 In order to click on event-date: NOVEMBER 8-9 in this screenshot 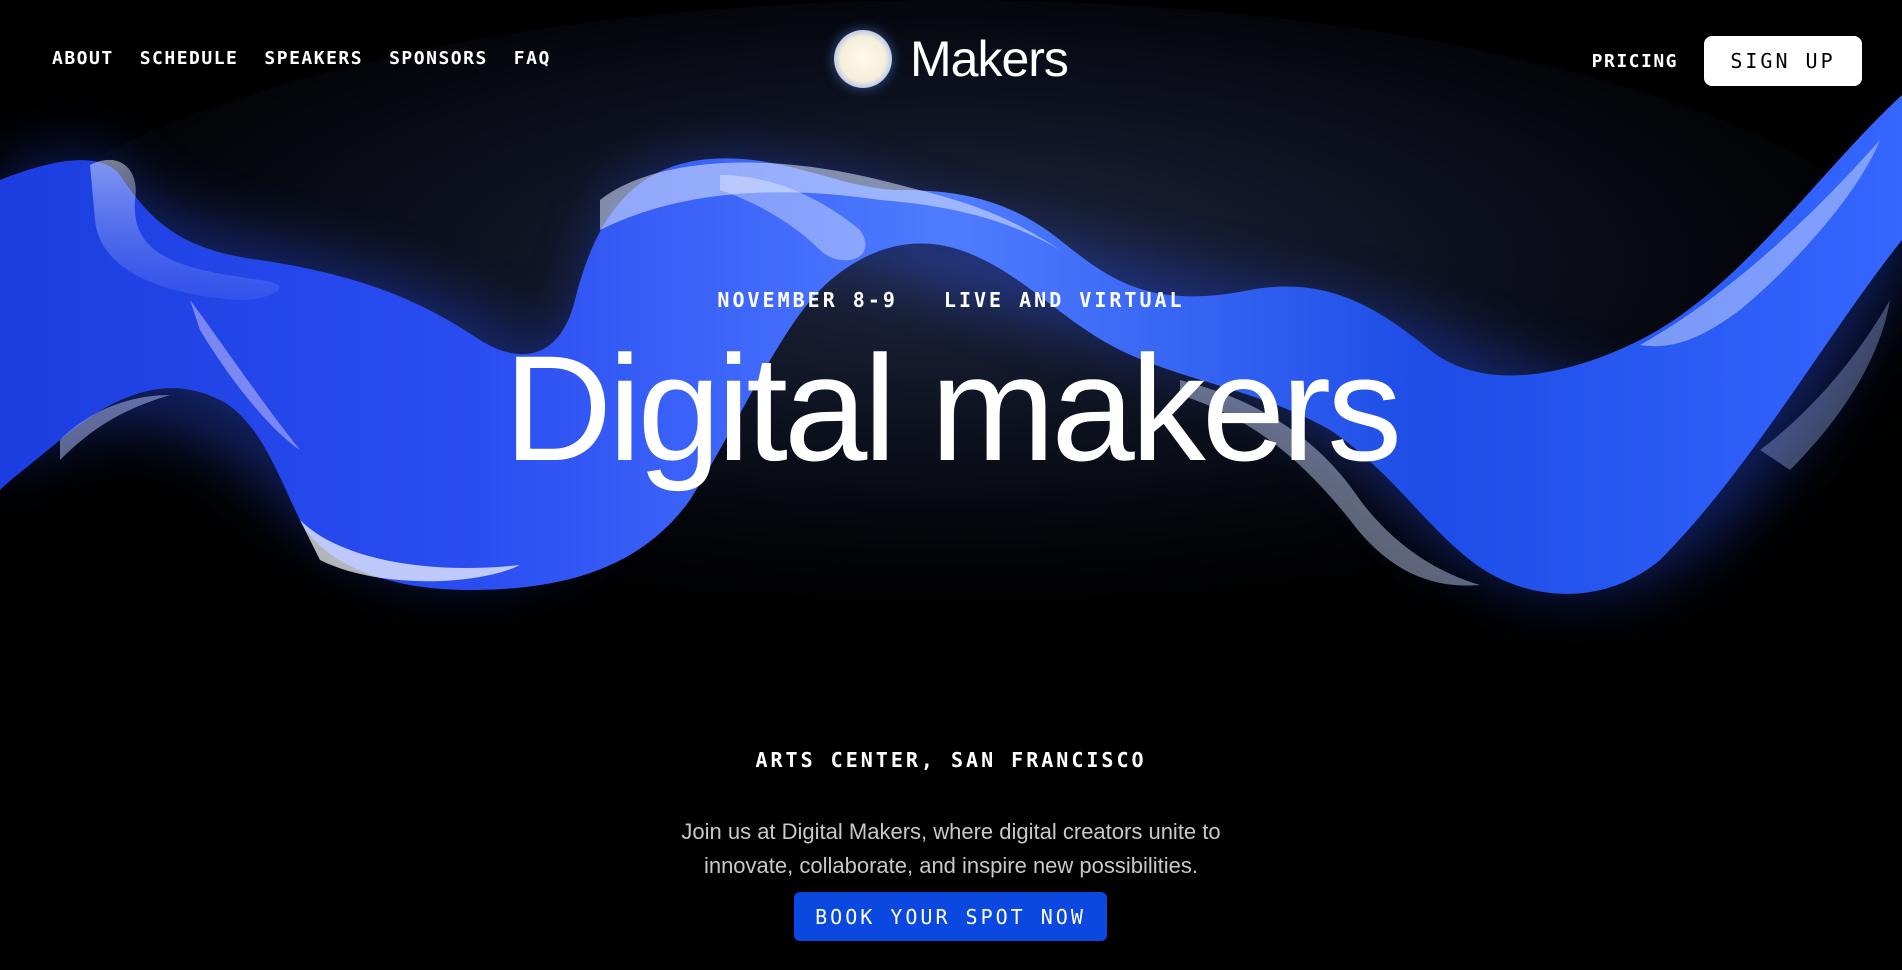, I will do `click(807, 300)`.